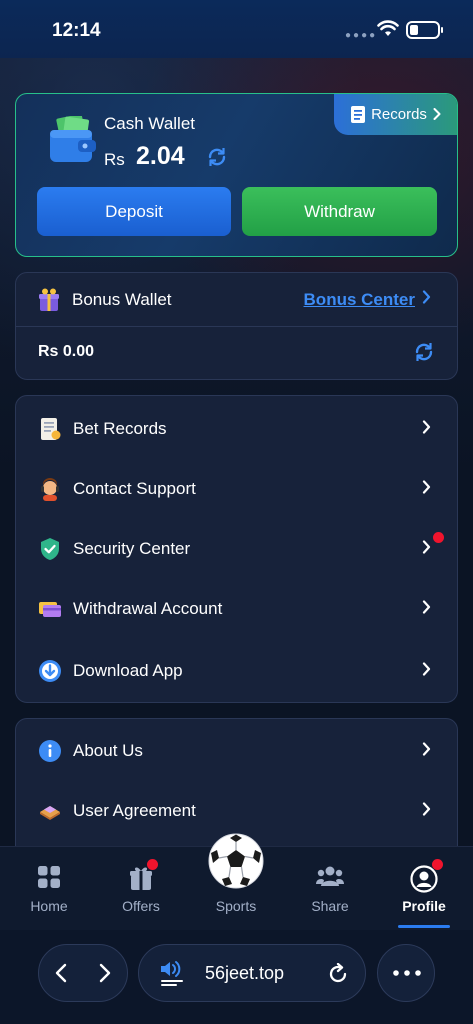  I want to click on nav-label: Sports, so click(236, 906).